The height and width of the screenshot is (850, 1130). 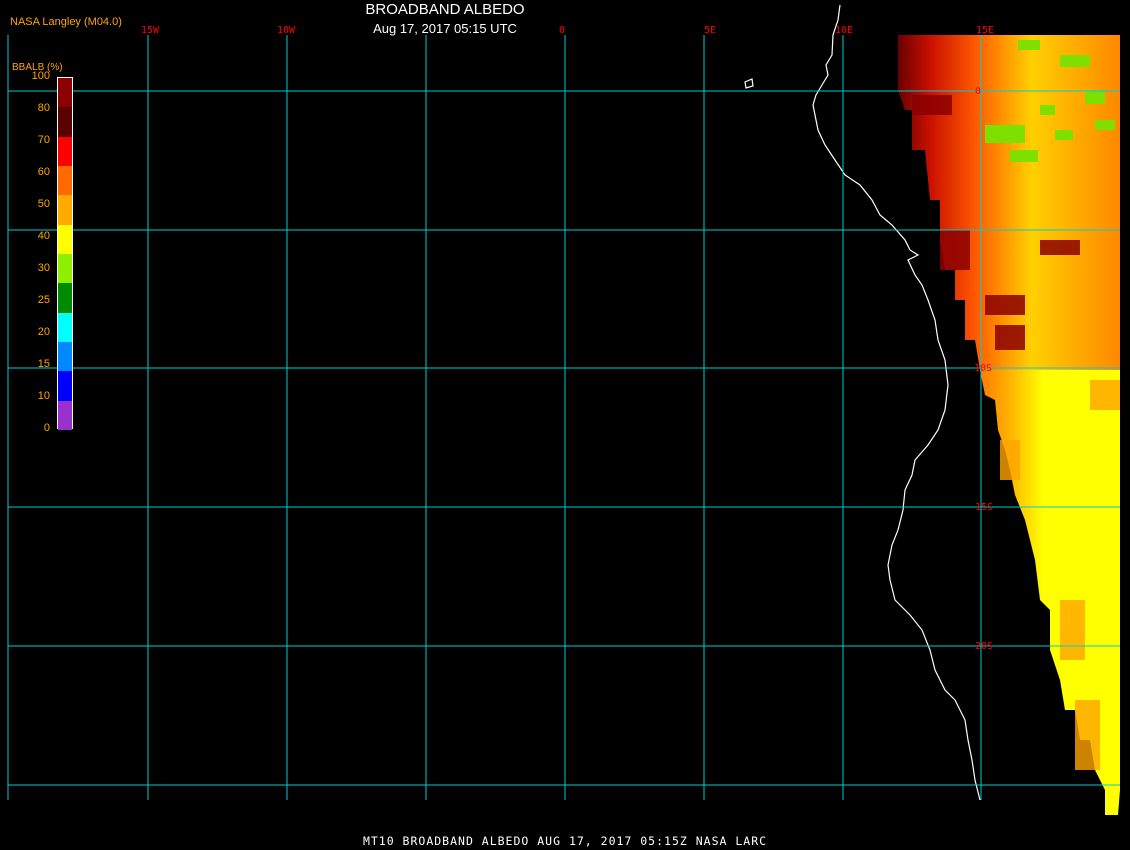 What do you see at coordinates (984, 646) in the screenshot?
I see `lat-label-20s: 20S` at bounding box center [984, 646].